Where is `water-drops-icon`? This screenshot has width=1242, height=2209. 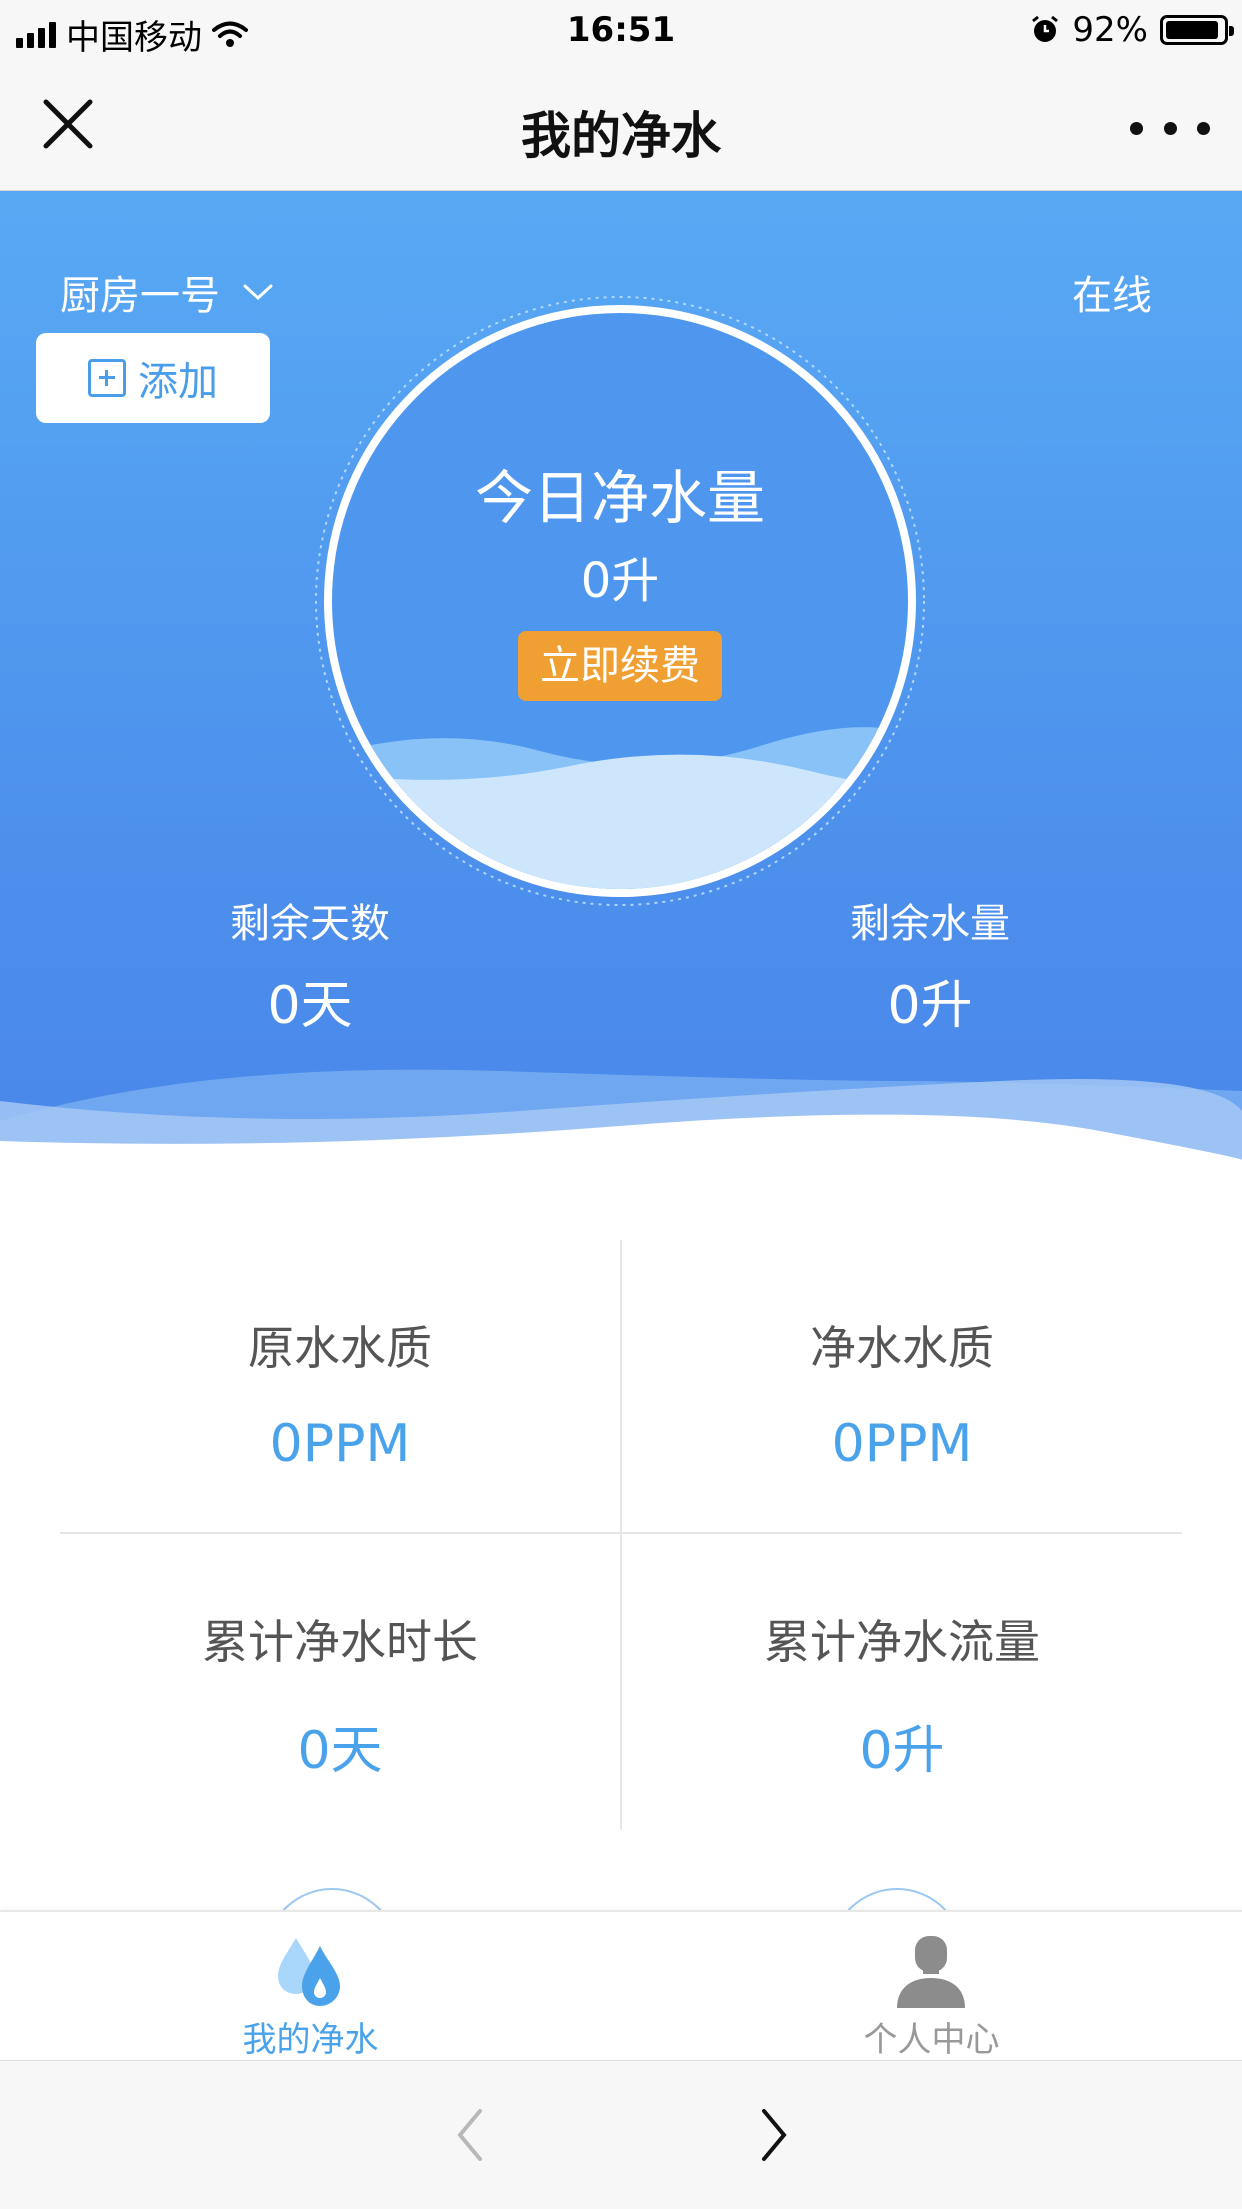 water-drops-icon is located at coordinates (309, 1972).